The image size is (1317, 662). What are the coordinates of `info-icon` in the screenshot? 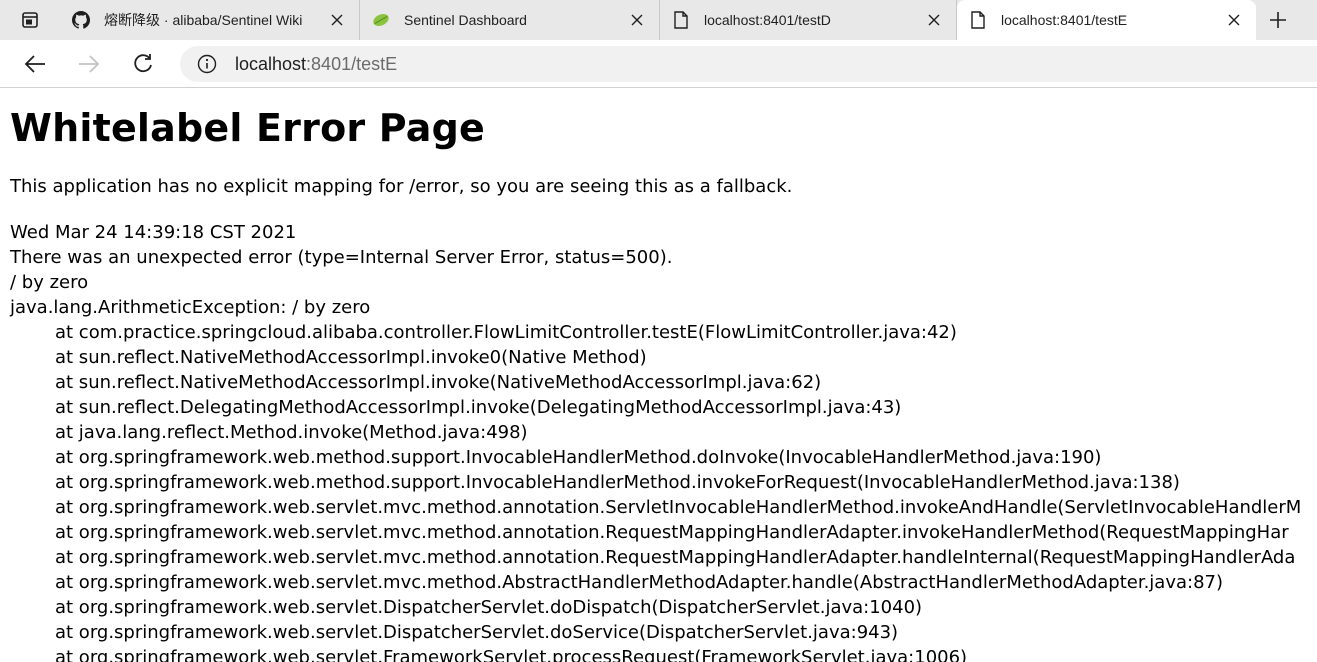 It's located at (207, 64).